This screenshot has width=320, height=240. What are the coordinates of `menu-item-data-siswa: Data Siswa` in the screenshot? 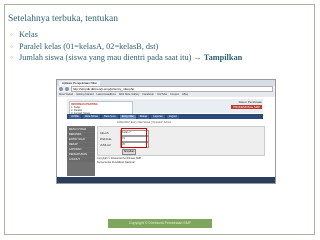 It's located at (91, 116).